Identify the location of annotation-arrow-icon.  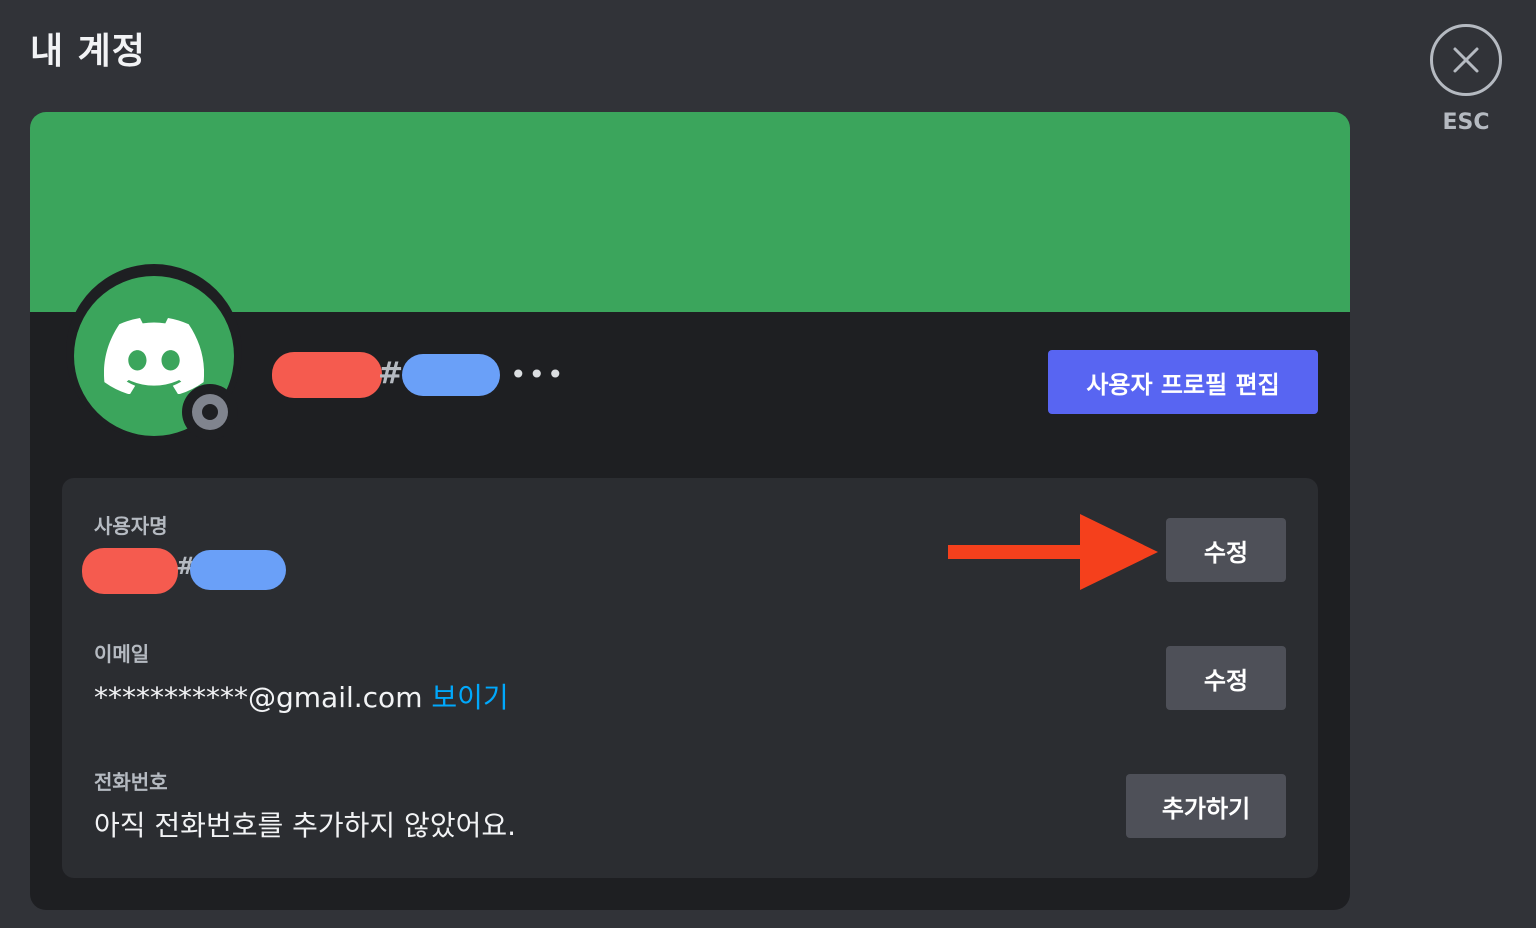
(1053, 552).